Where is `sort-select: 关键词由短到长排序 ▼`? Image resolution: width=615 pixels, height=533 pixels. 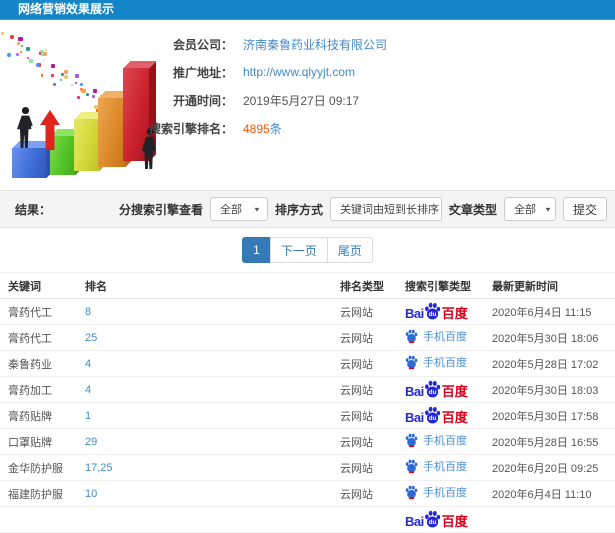 sort-select: 关键词由短到长排序 ▼ is located at coordinates (392, 209).